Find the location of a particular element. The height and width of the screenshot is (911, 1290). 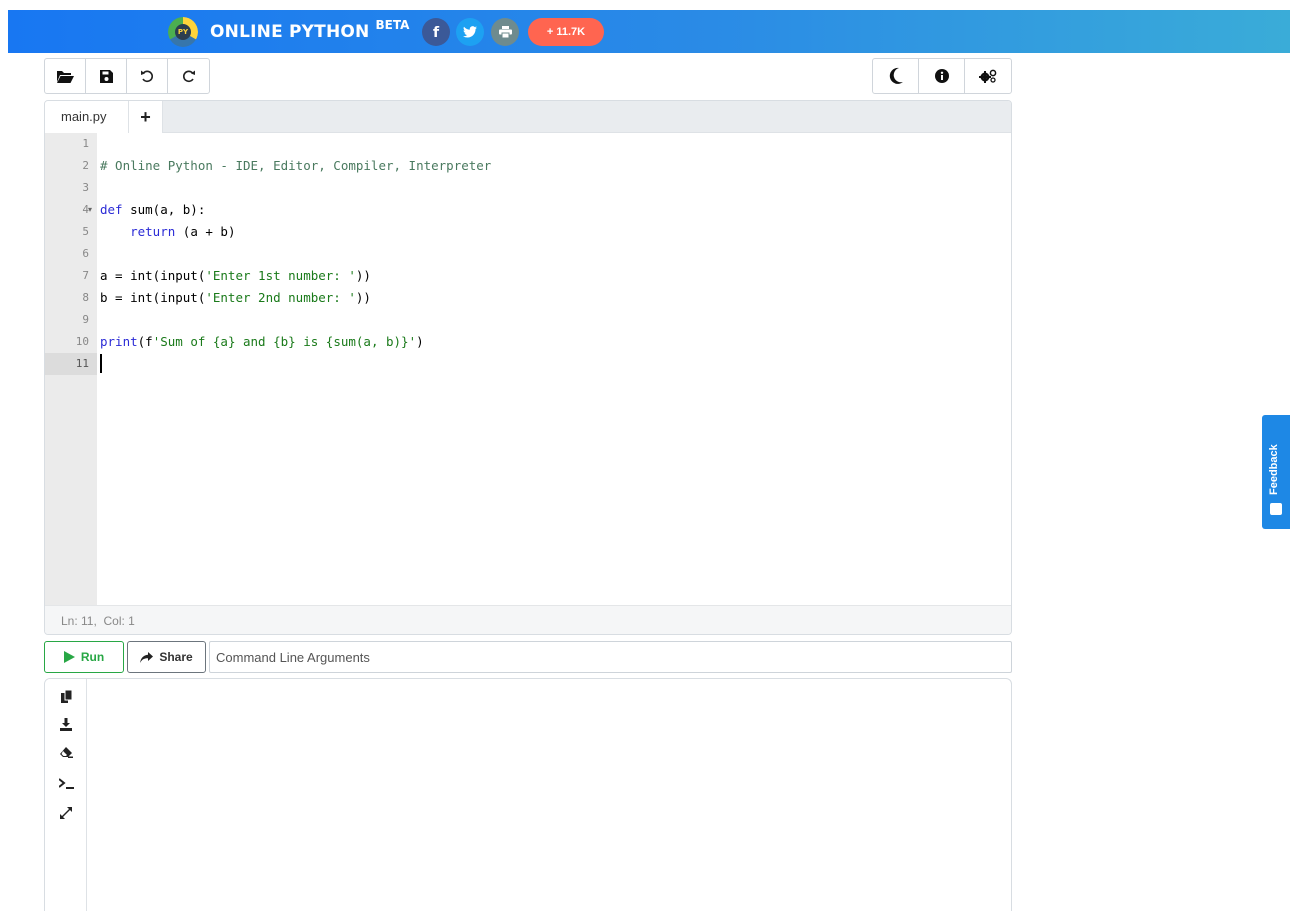

brand: PY ONLINE PYTHON BETA is located at coordinates (288, 32).